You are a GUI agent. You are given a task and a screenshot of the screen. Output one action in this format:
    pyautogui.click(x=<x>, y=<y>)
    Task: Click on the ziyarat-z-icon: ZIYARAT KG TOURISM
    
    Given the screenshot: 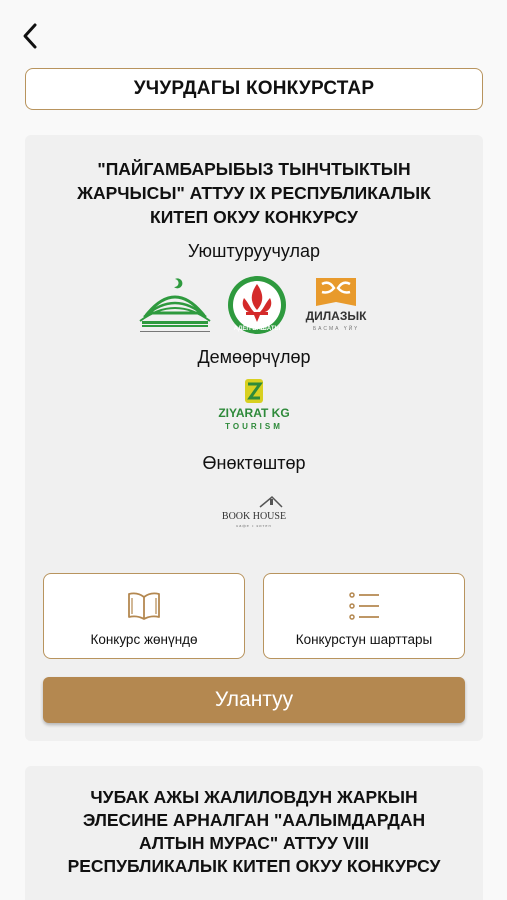 What is the action you would take?
    pyautogui.click(x=254, y=405)
    